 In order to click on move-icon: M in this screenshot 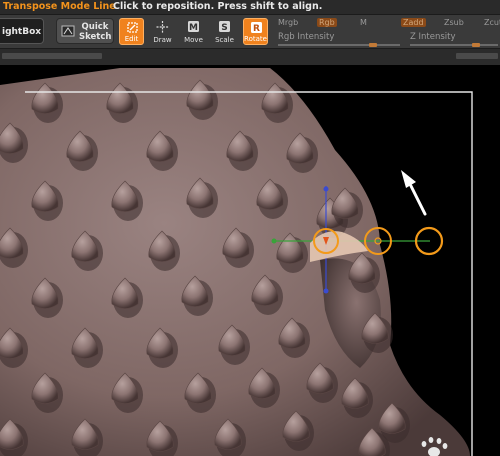, I will do `click(193, 27)`.